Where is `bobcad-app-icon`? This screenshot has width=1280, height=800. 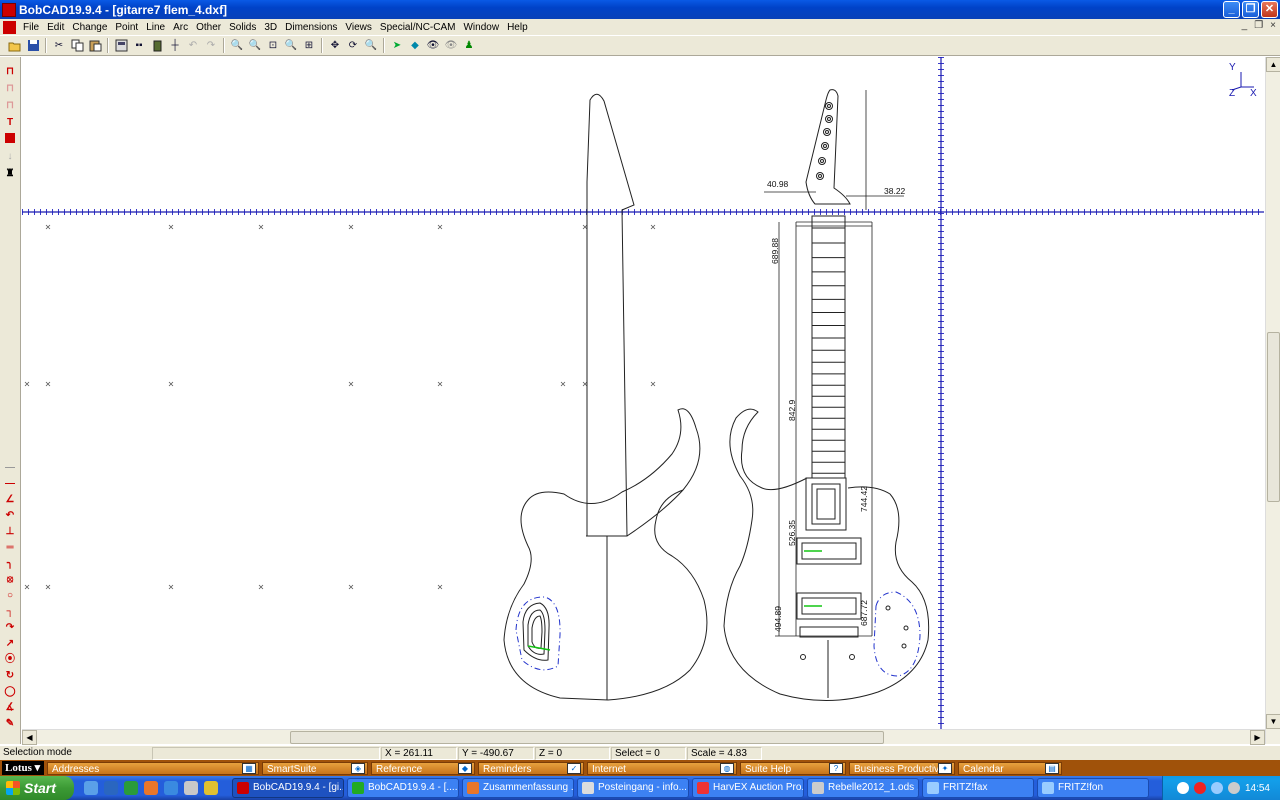
bobcad-app-icon is located at coordinates (9, 9).